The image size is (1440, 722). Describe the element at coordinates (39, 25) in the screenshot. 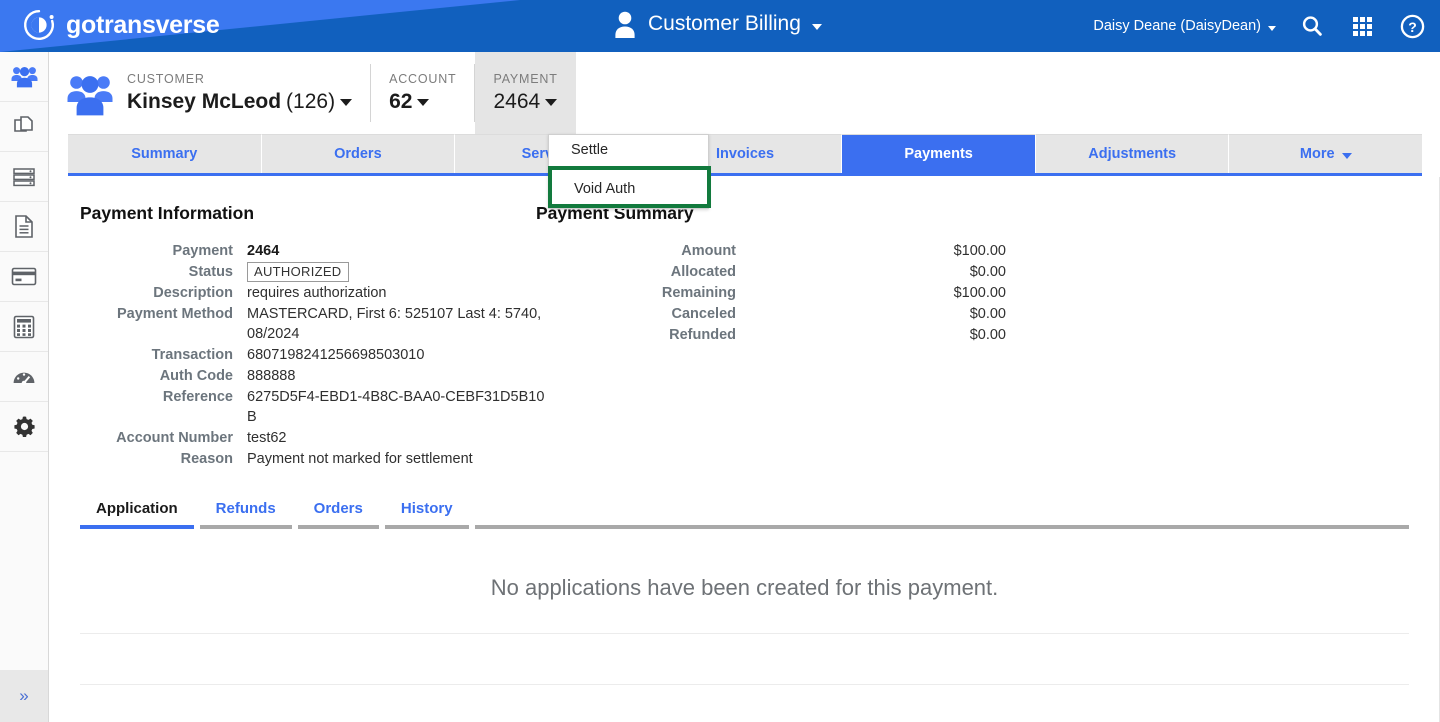

I see `gotransverse-circle-logo-icon` at that location.